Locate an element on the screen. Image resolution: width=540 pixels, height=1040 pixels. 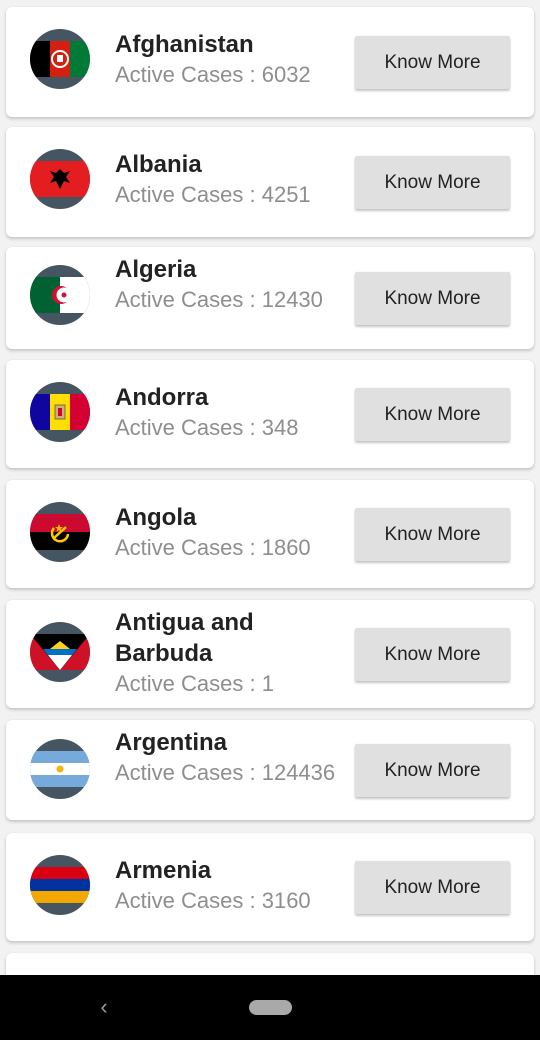
country-card-angola: Angola Active Cases : 1860 Know More is located at coordinates (270, 534).